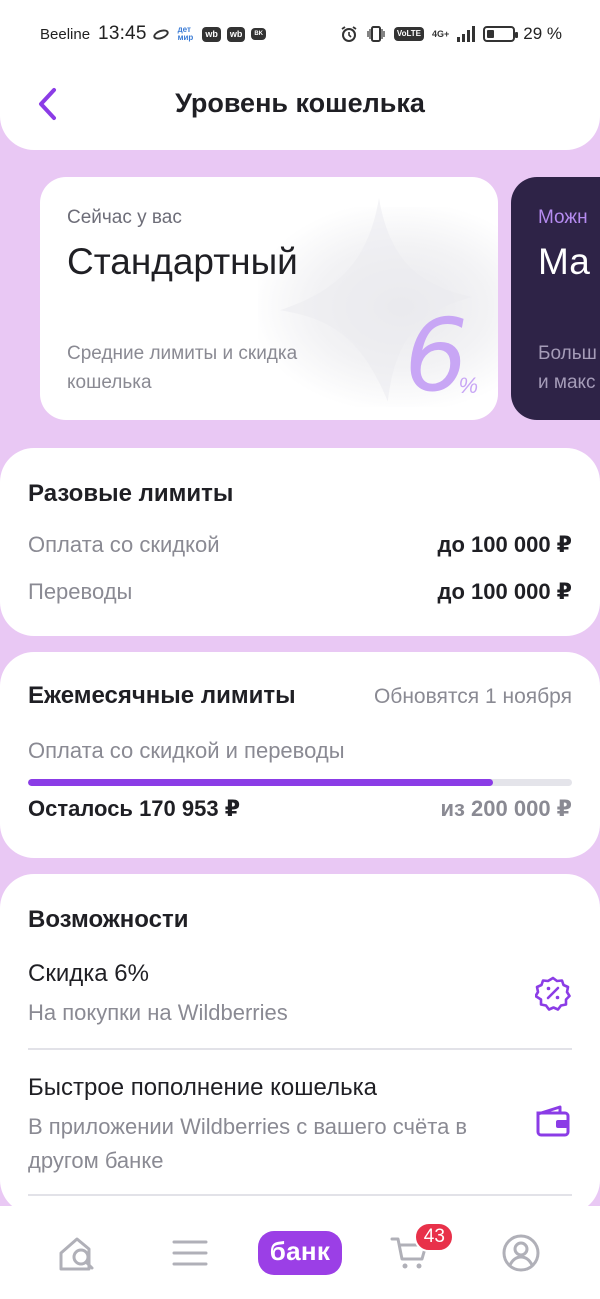  Describe the element at coordinates (567, 353) in the screenshot. I see `next-level-description-line: Больш` at that location.